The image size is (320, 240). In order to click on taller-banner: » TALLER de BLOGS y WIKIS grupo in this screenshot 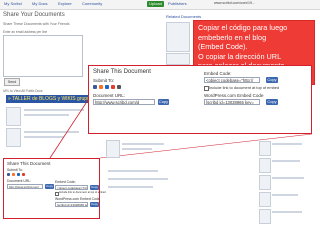, I will do `click(50, 99)`.